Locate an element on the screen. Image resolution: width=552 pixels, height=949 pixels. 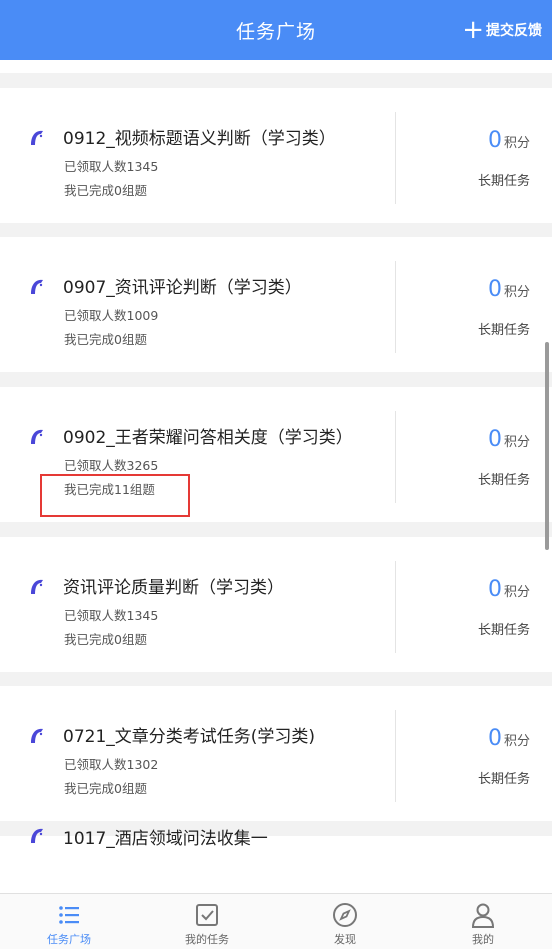
tab-discover: 发现 is located at coordinates (345, 921).